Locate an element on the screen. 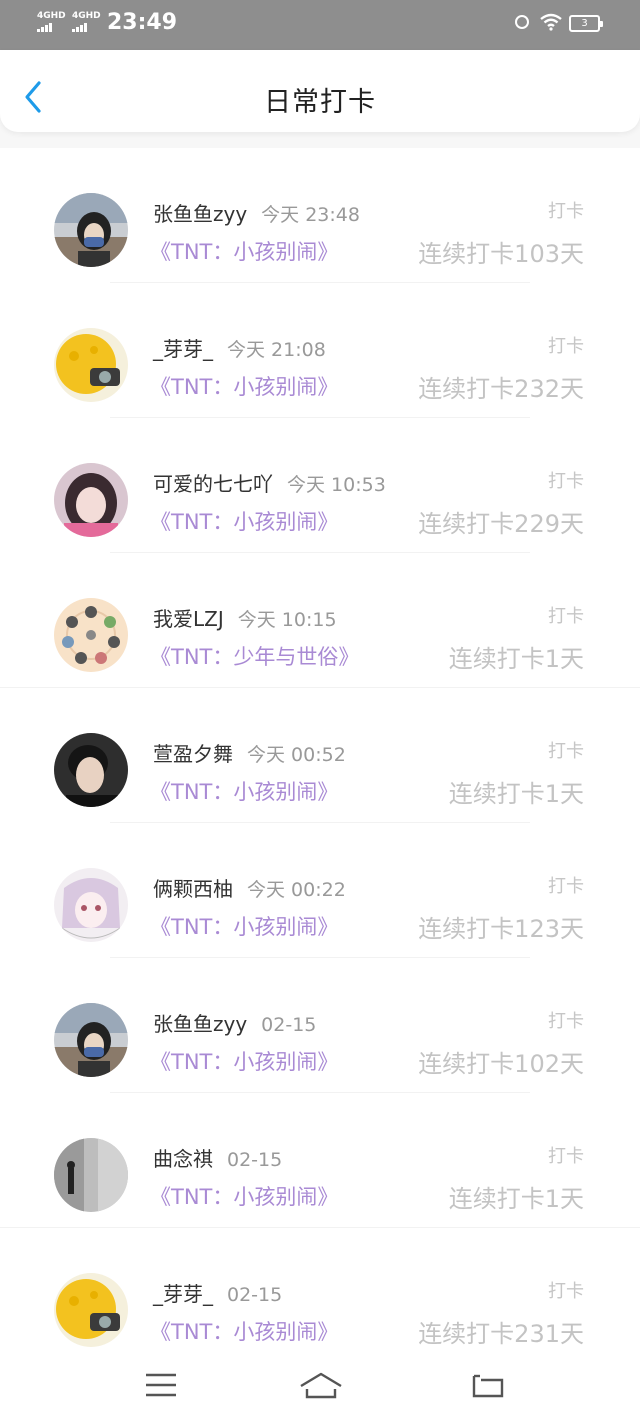 This screenshot has width=640, height=1422. list-item: 张鱼鱼zyy 今天 23:48 《TNT：小孩别闹》 打卡 连续打卡103天 is located at coordinates (320, 215).